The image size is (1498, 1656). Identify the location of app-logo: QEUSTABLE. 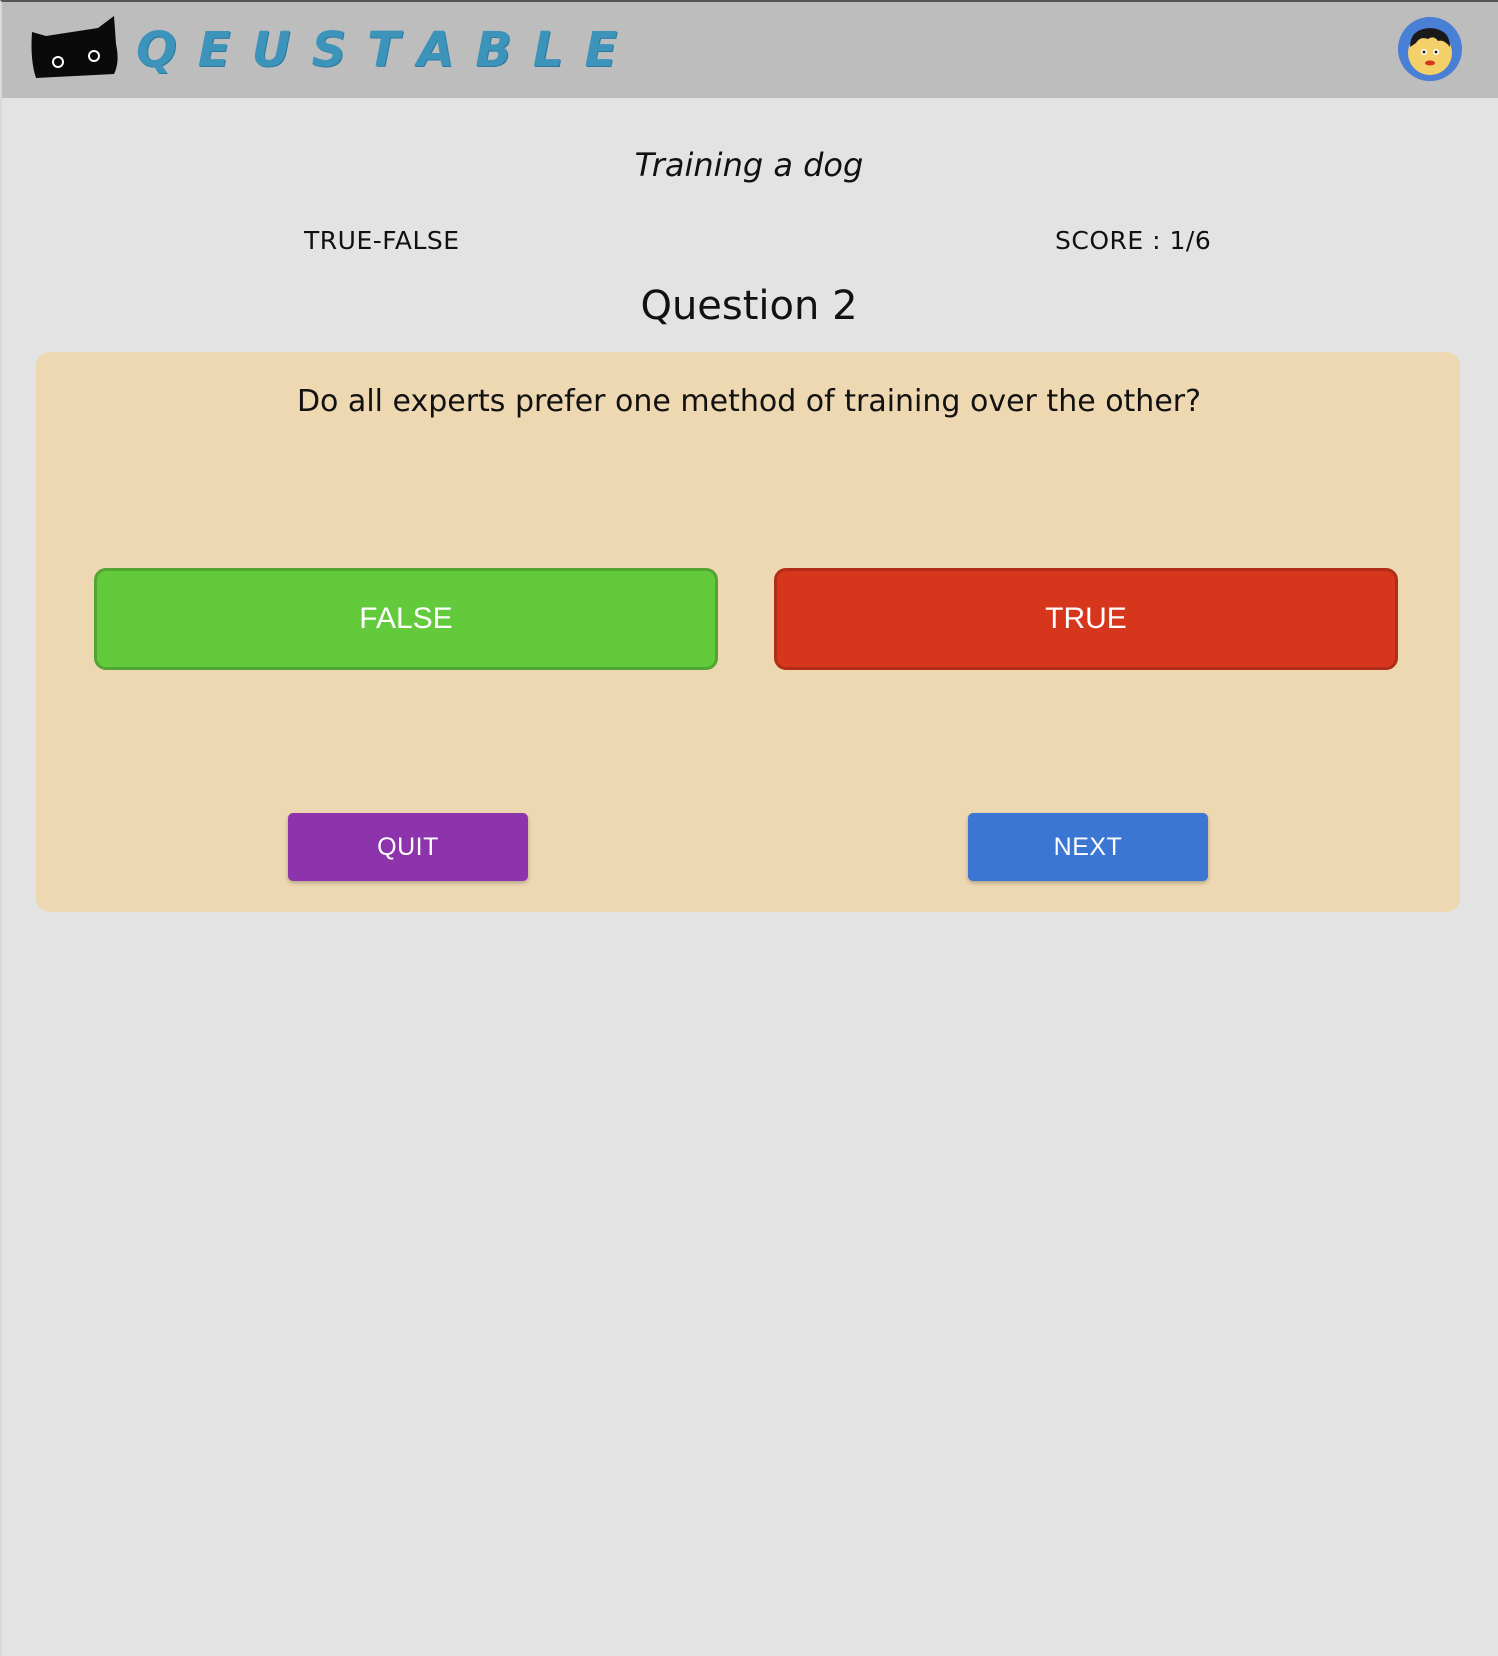
(333, 49).